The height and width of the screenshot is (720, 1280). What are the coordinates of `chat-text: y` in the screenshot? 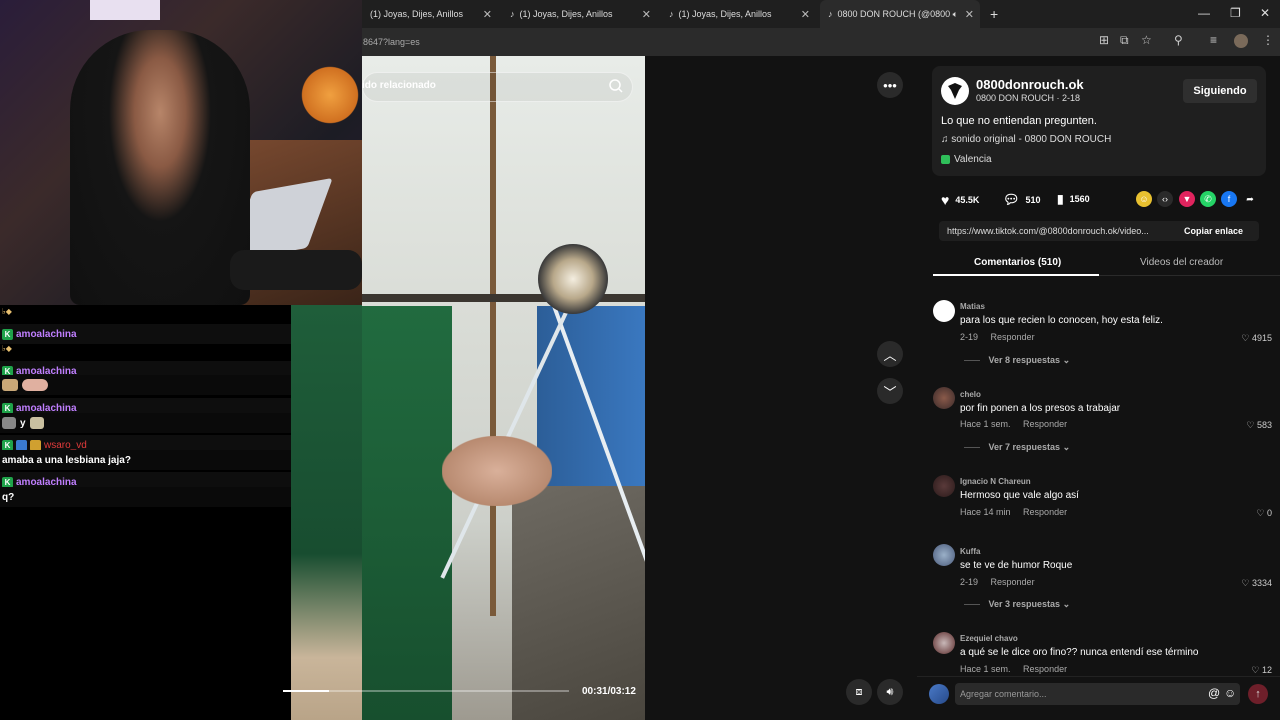 It's located at (23, 423).